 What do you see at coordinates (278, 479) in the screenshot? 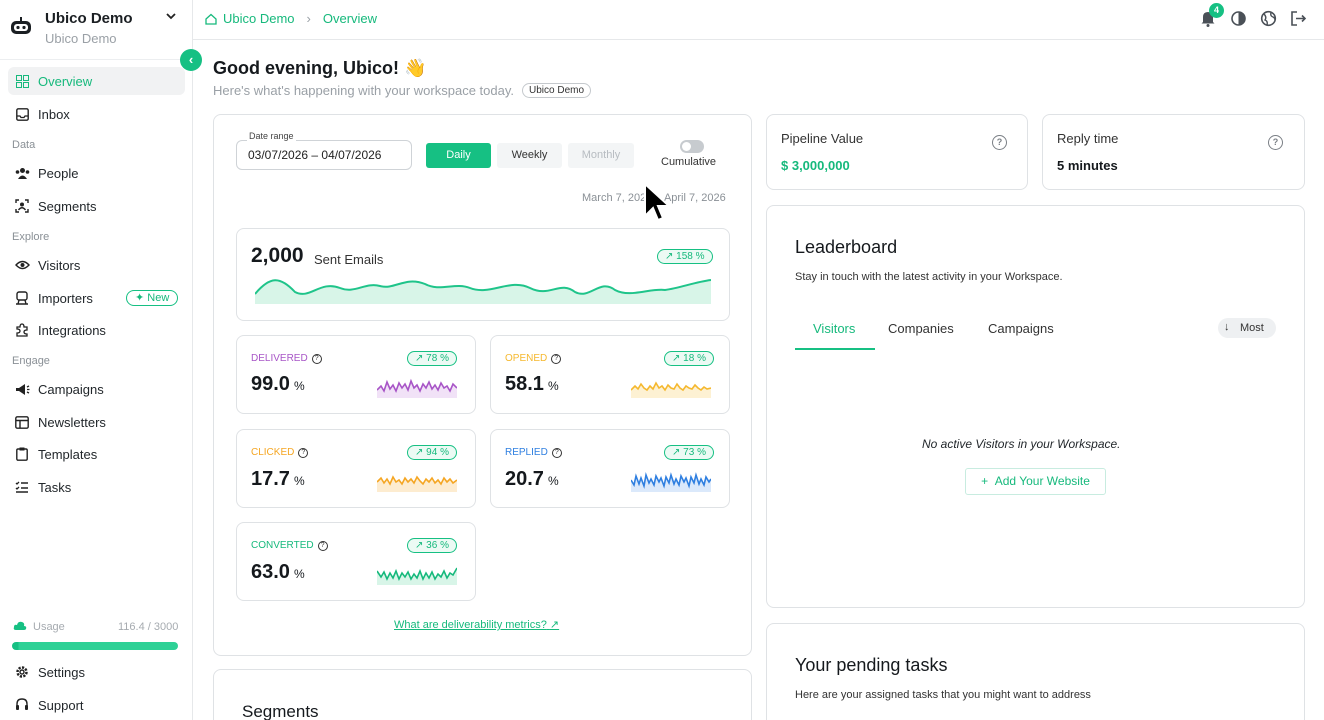
I see `clicked-value: 17.7%` at bounding box center [278, 479].